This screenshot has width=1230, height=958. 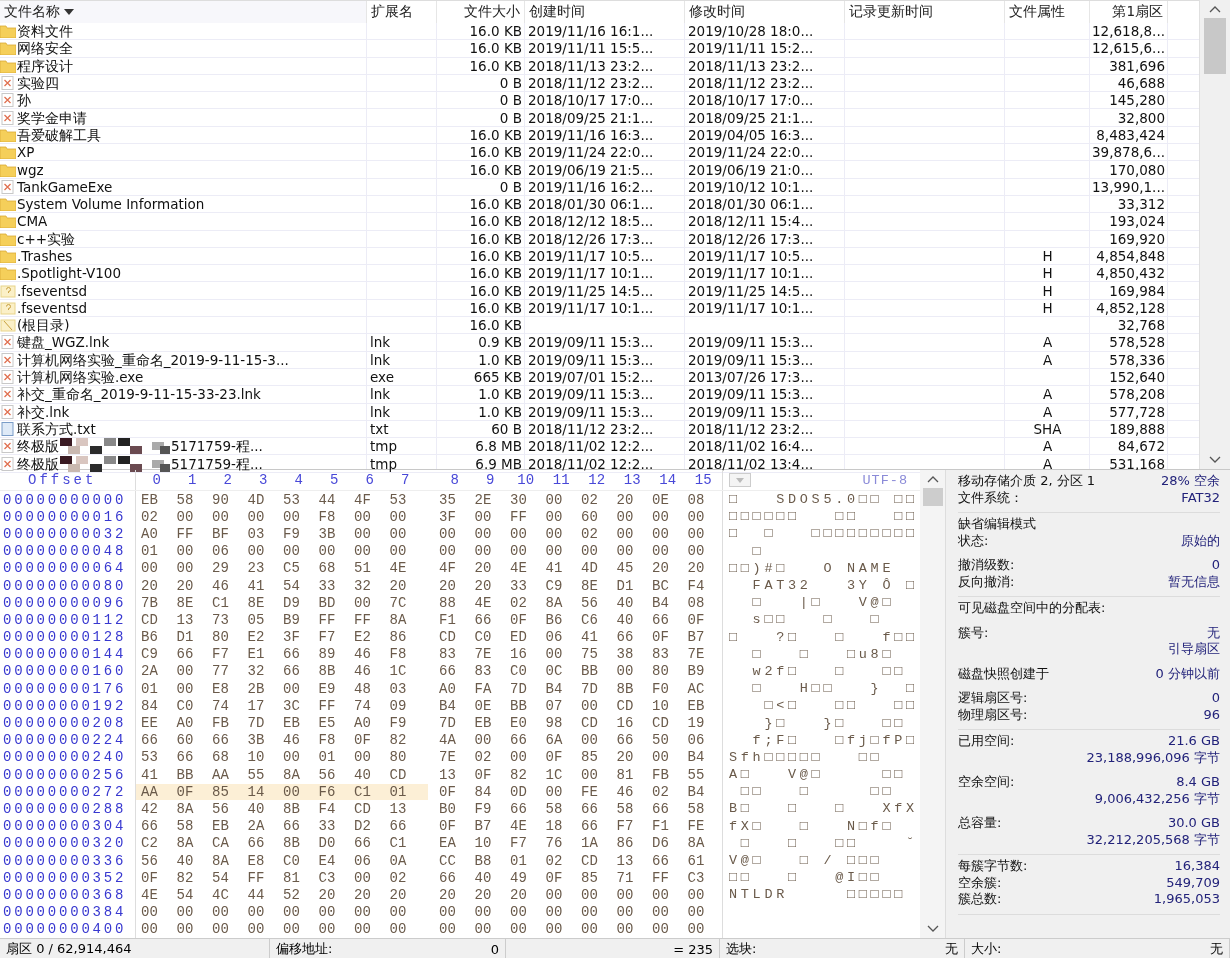 I want to click on table-cell: 193,024, so click(x=1137, y=221).